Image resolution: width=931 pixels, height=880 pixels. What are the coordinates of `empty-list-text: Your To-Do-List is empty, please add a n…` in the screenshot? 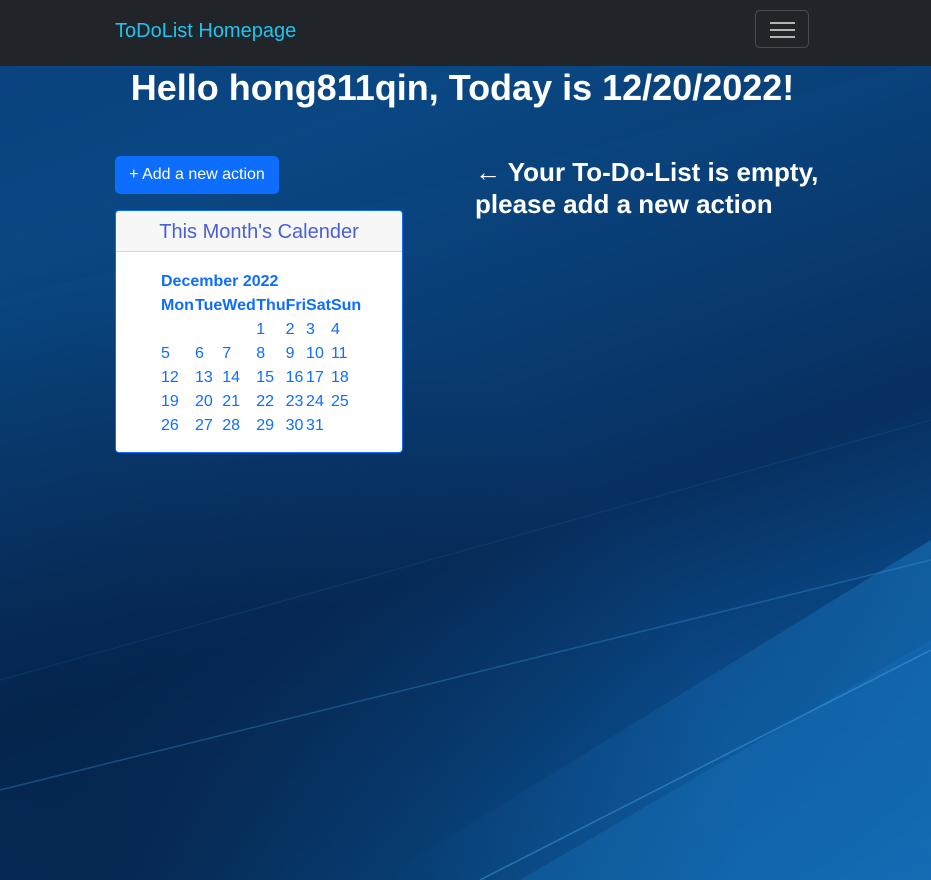 It's located at (647, 188).